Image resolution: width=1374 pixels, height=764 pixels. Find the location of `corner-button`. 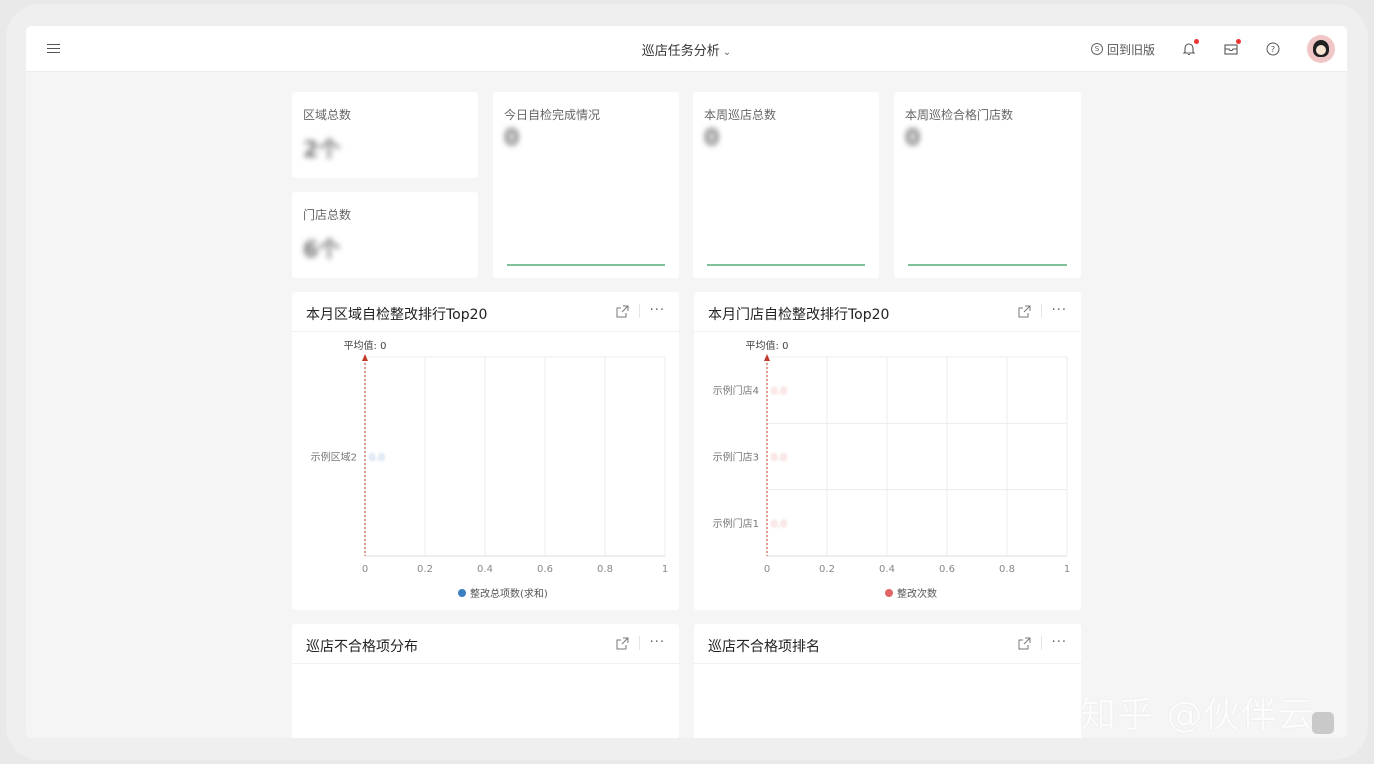

corner-button is located at coordinates (1323, 723).